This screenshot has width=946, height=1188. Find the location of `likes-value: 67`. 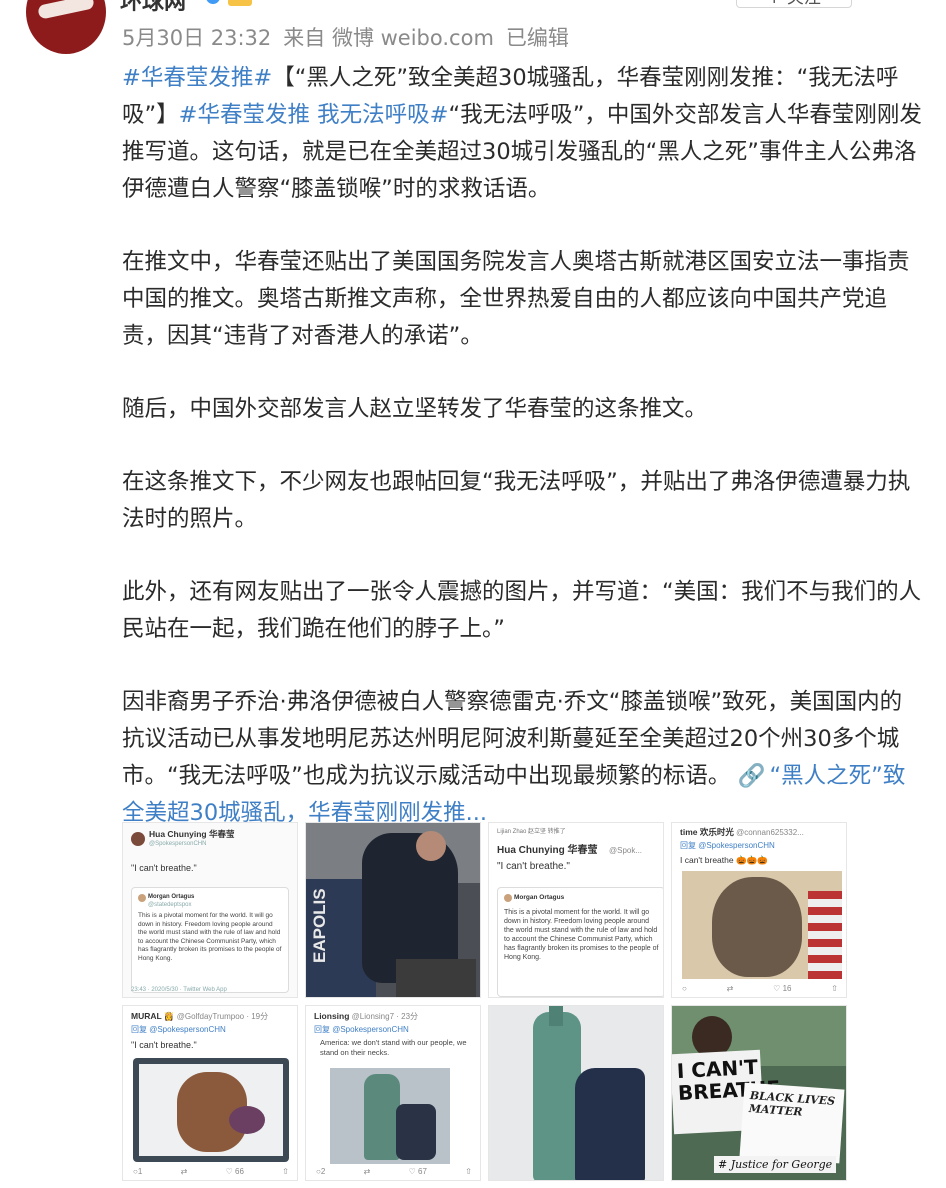

likes-value: 67 is located at coordinates (422, 1171).